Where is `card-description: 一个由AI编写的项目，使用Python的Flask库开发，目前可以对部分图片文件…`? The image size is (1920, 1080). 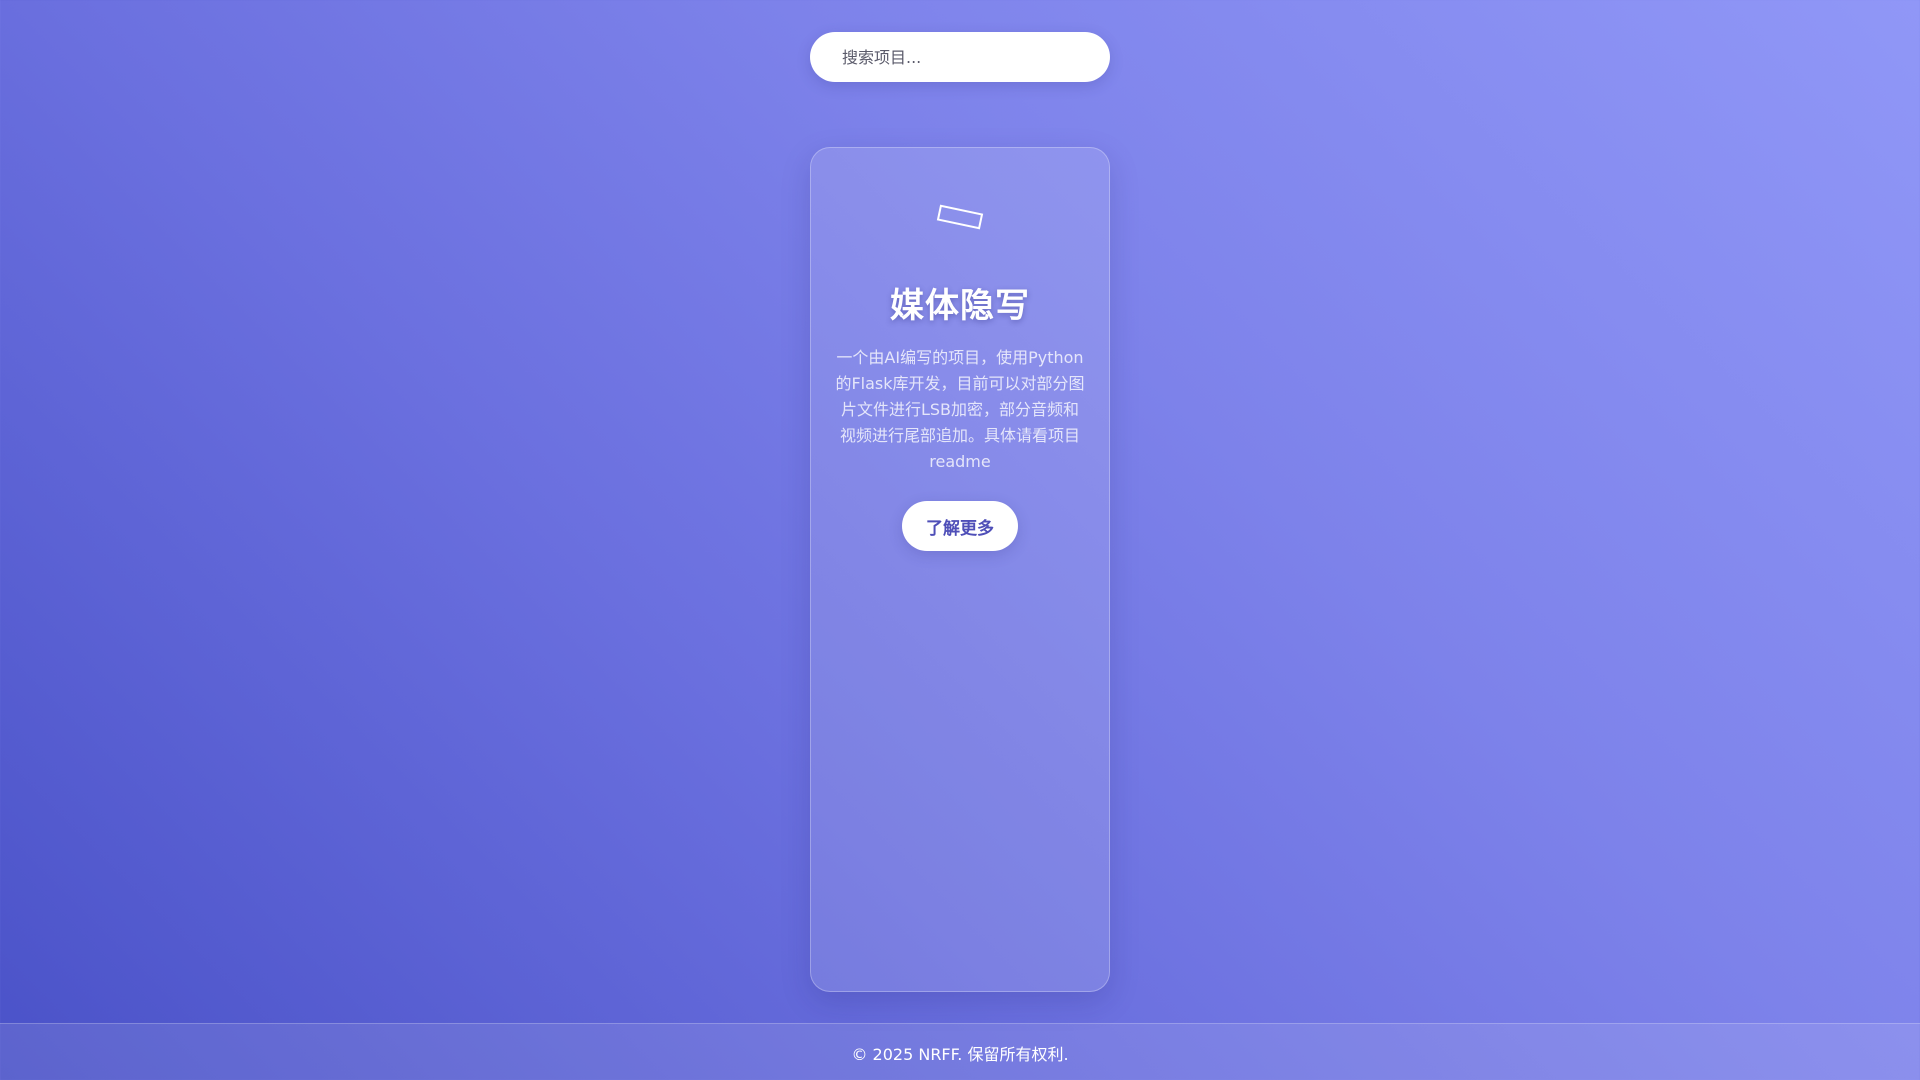
card-description: 一个由AI编写的项目，使用Python的Flask库开发，目前可以对部分图片文件… is located at coordinates (960, 409).